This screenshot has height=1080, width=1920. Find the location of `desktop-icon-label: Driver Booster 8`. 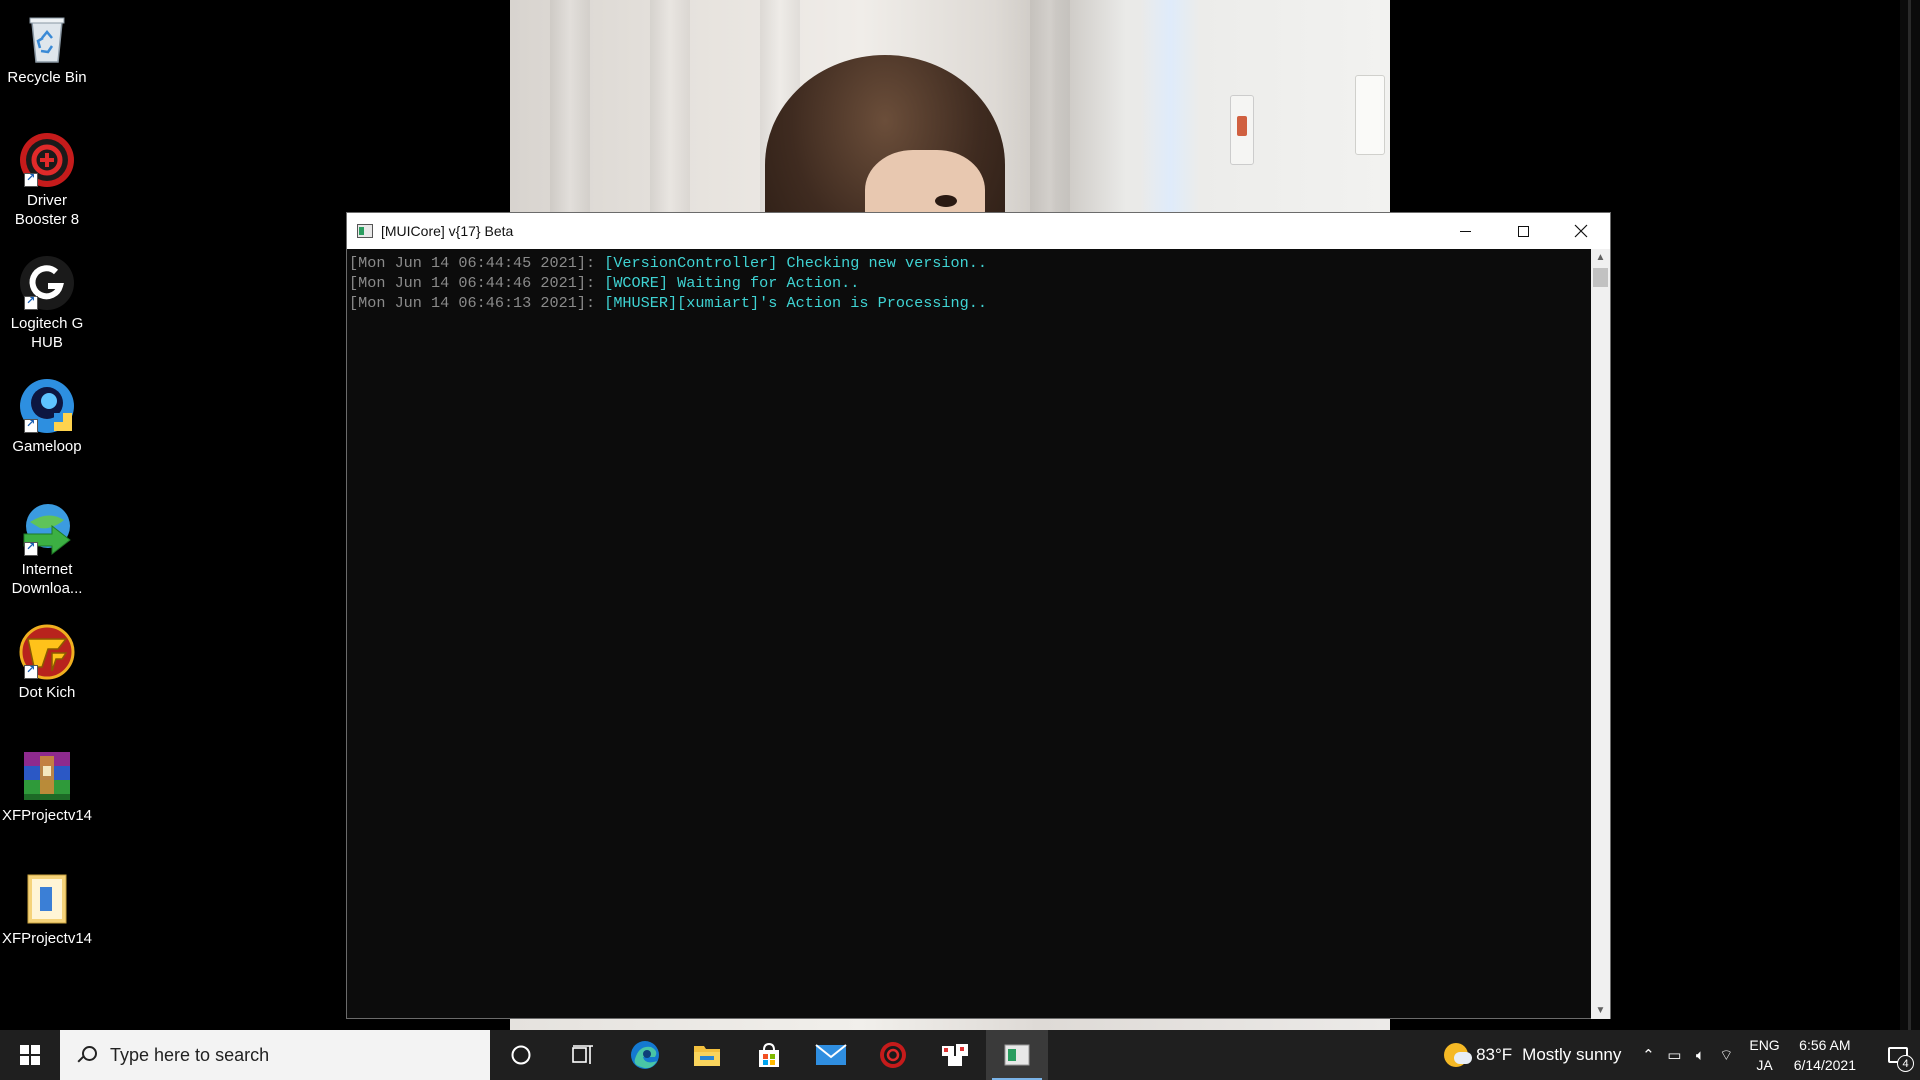

desktop-icon-label: Driver Booster 8 is located at coordinates (47, 210).